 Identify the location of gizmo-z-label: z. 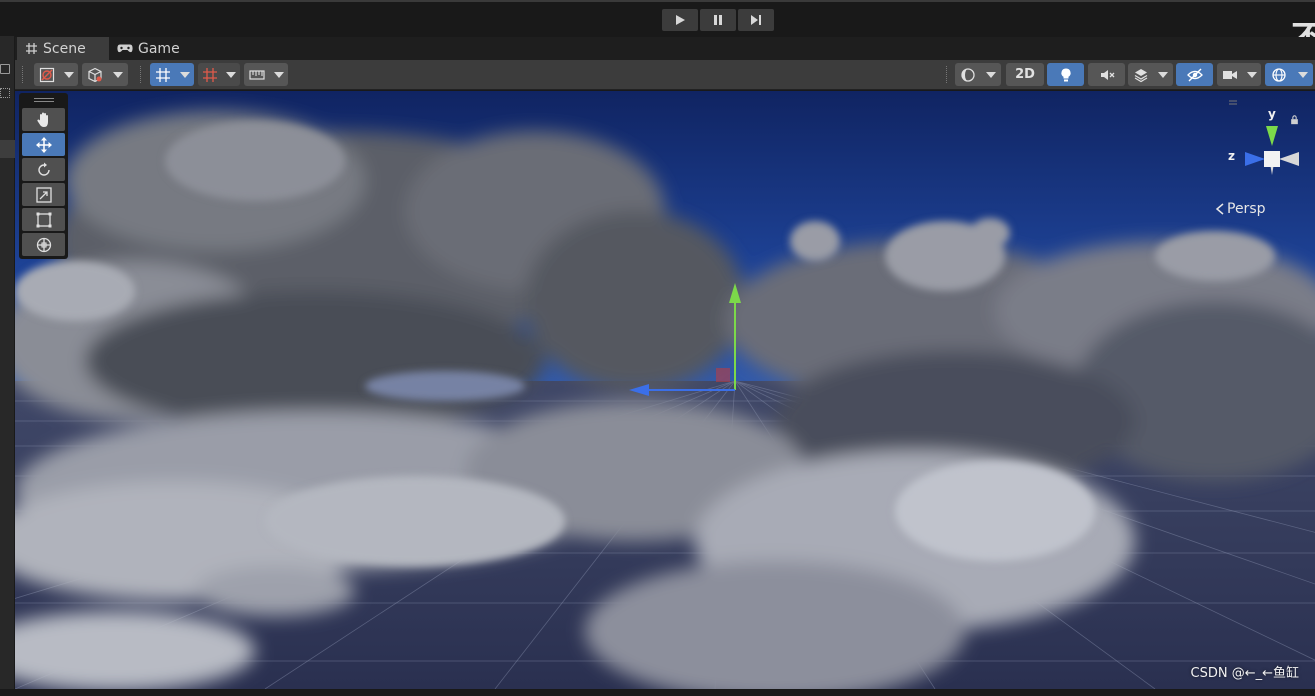
(1231, 156).